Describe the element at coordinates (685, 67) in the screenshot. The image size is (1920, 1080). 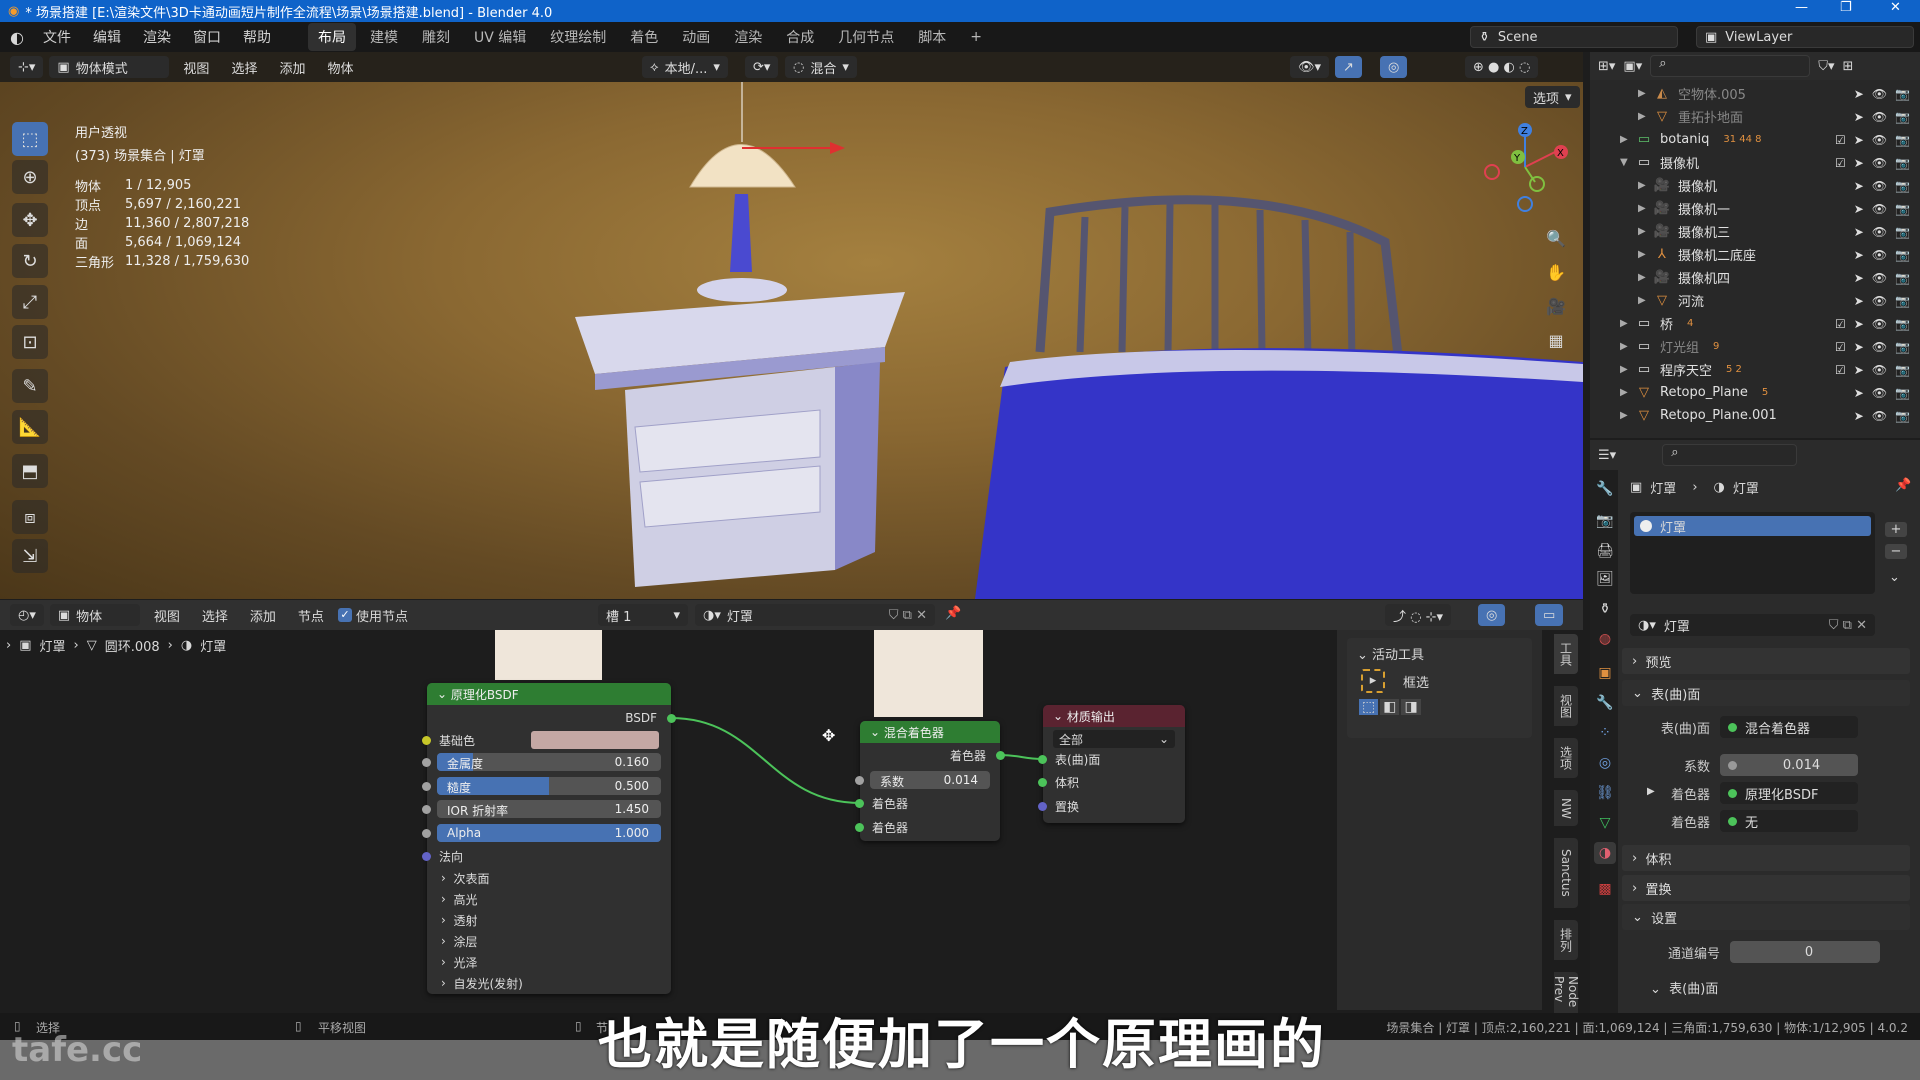
I see `transform-orientation-dropdown: ⟡ 本地/... ▾` at that location.